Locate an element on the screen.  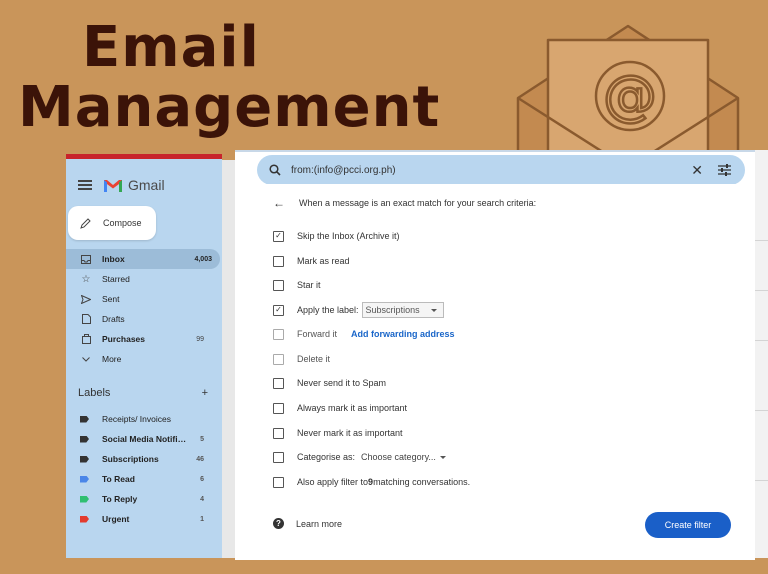
option-skip-inbox: ✓ Skip the Inbox (Archive it) is located at coordinates (336, 236).